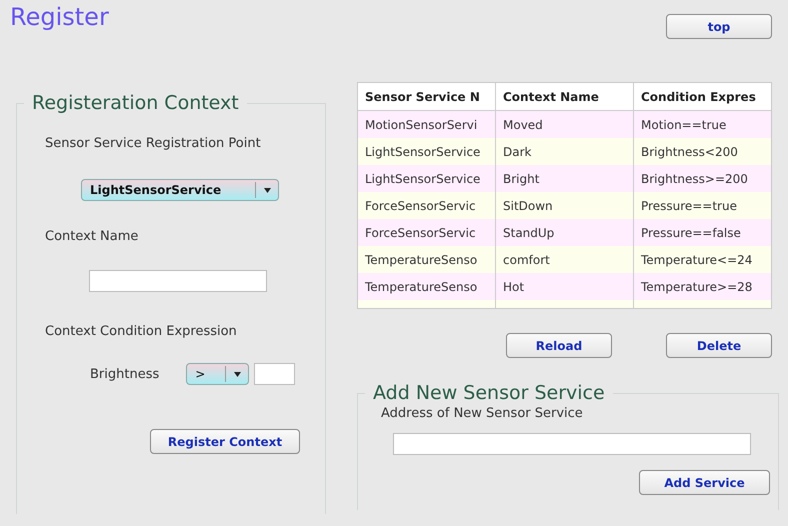 The image size is (788, 526). What do you see at coordinates (59, 17) in the screenshot?
I see `page-title: Register` at bounding box center [59, 17].